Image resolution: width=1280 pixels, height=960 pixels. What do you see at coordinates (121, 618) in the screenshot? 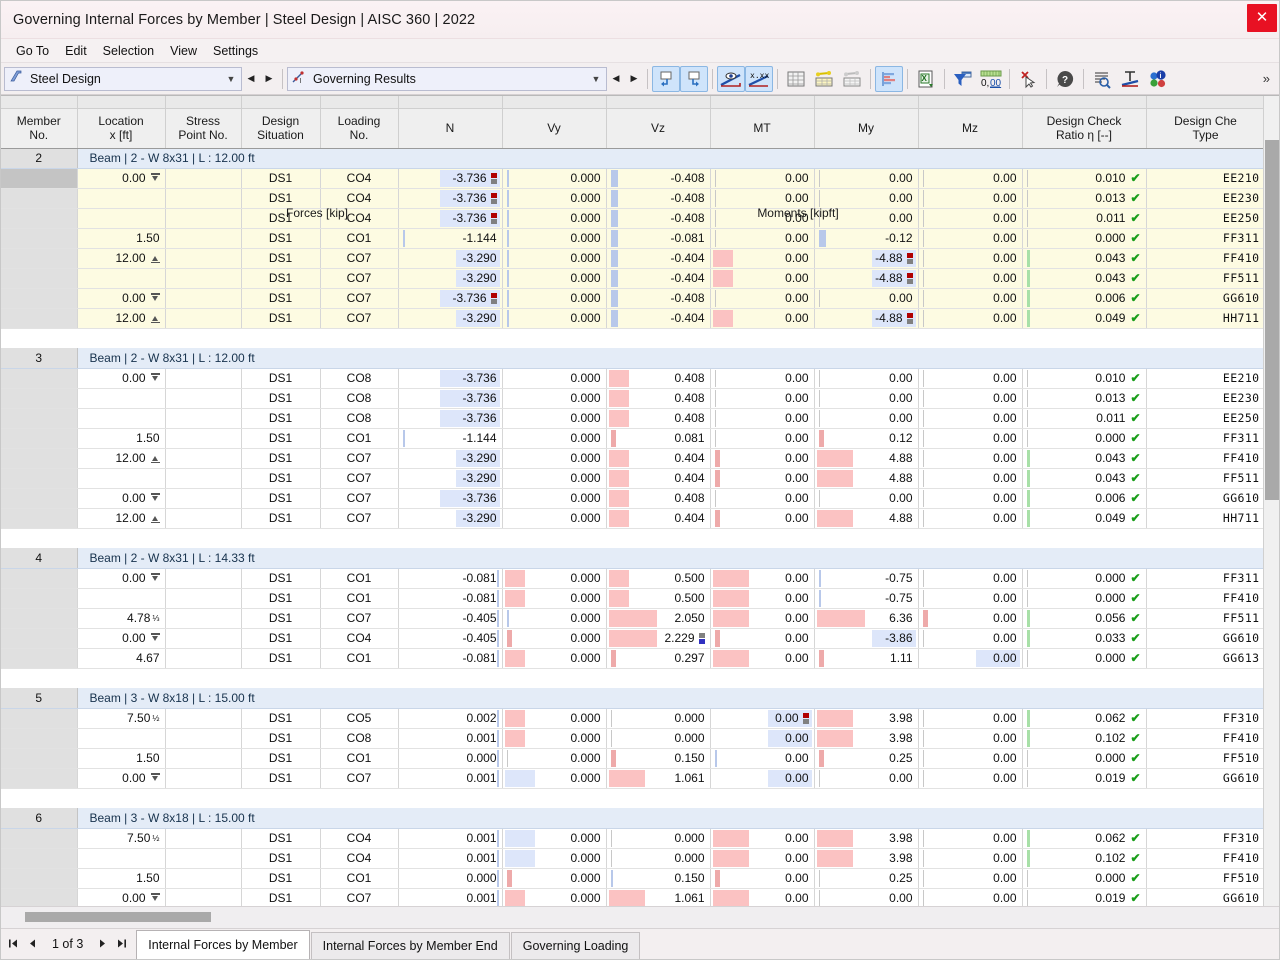
I see `location-cell: 4.78 ⅓` at bounding box center [121, 618].